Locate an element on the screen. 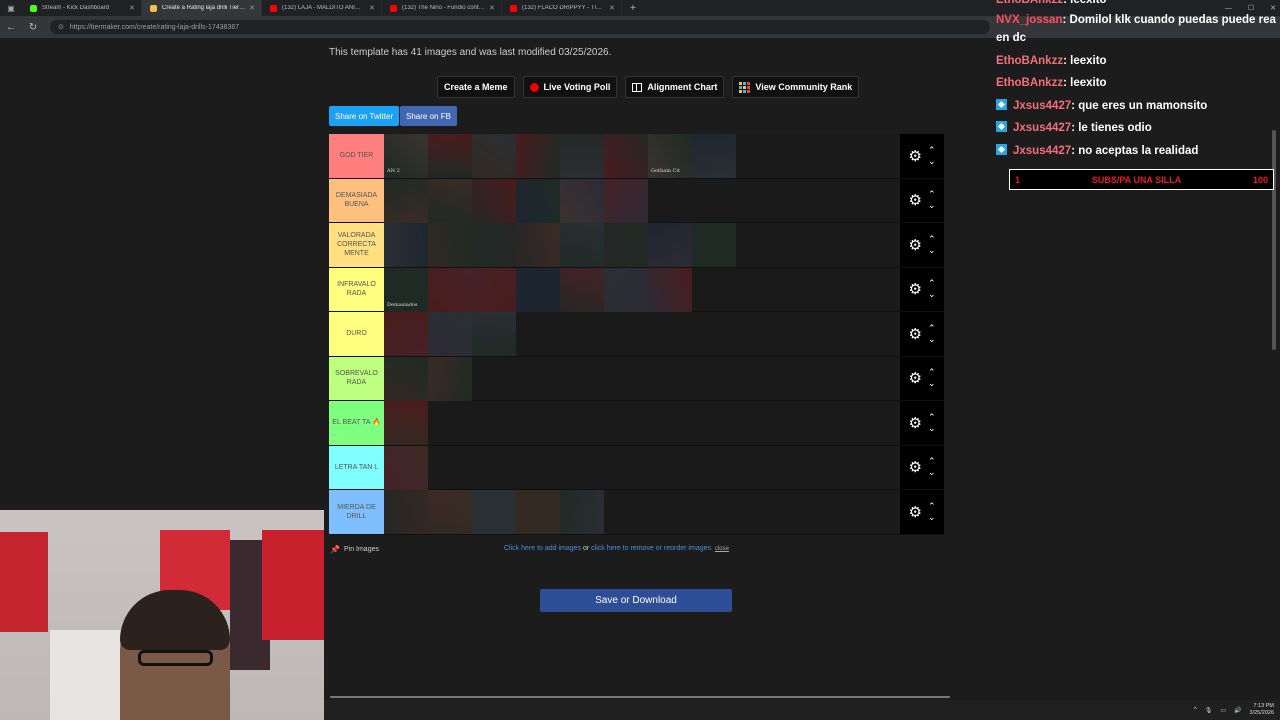 Image resolution: width=1280 pixels, height=720 pixels. network-icon: ▭ is located at coordinates (1223, 710).